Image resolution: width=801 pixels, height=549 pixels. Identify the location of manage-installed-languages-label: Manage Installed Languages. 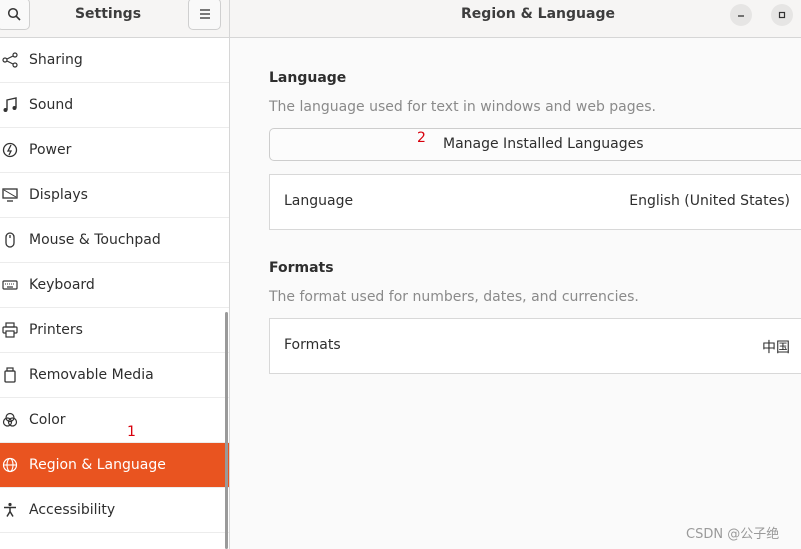
(543, 144).